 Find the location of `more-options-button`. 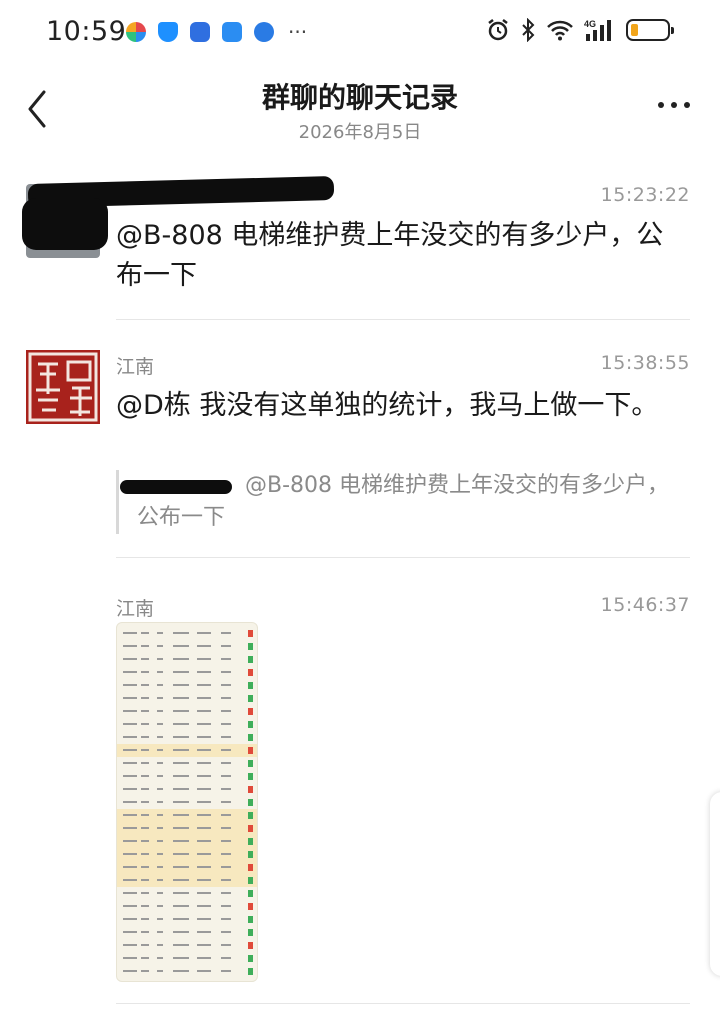

more-options-button is located at coordinates (674, 105).